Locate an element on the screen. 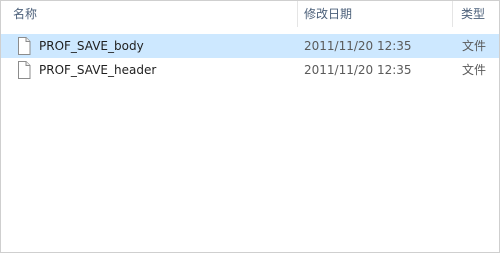 The image size is (500, 253). file-name: PROF_SAVE_body is located at coordinates (91, 46).